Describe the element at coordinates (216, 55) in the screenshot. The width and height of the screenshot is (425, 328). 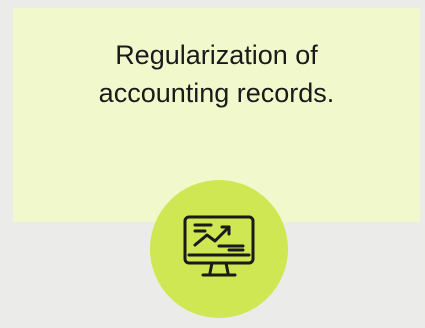
I see `card-title-line-1: Regularization of` at that location.